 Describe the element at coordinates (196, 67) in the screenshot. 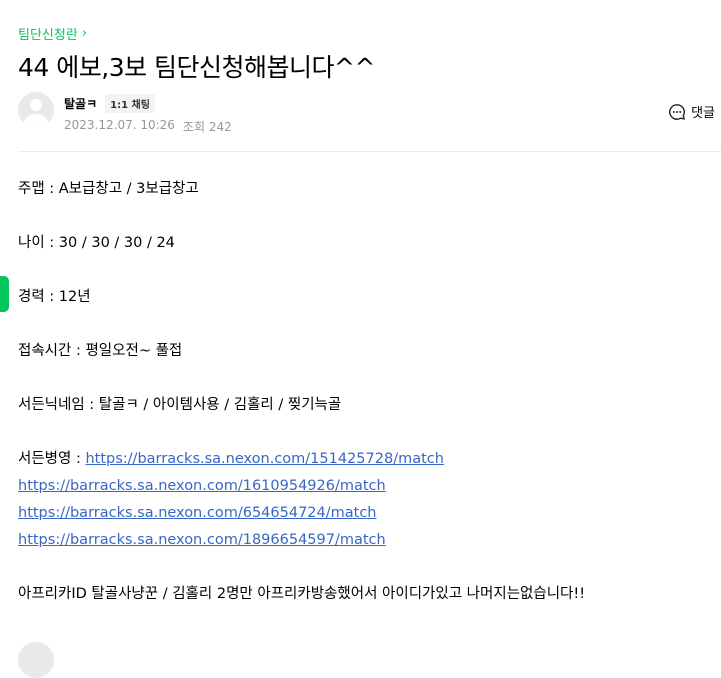

I see `post-title: 44 에보,3보 팀단신청해봅니다^^` at that location.